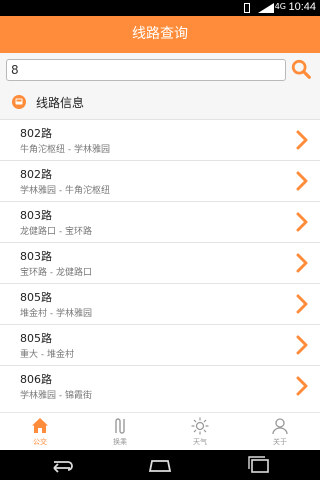 This screenshot has height=480, width=320. What do you see at coordinates (36, 379) in the screenshot?
I see `line-number: 806路` at bounding box center [36, 379].